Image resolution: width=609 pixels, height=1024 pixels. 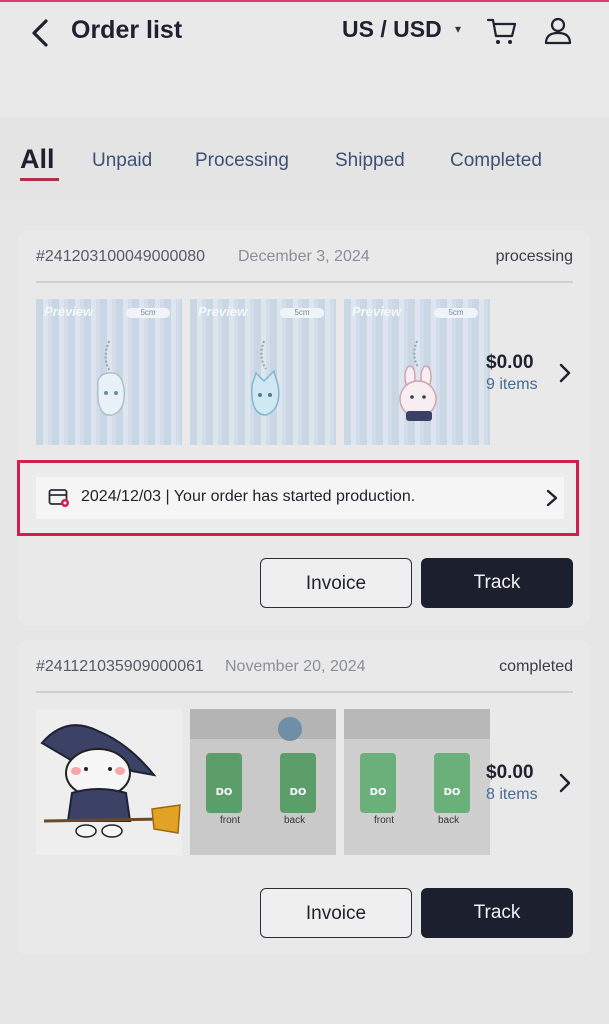 I want to click on order-status: completed, so click(x=536, y=666).